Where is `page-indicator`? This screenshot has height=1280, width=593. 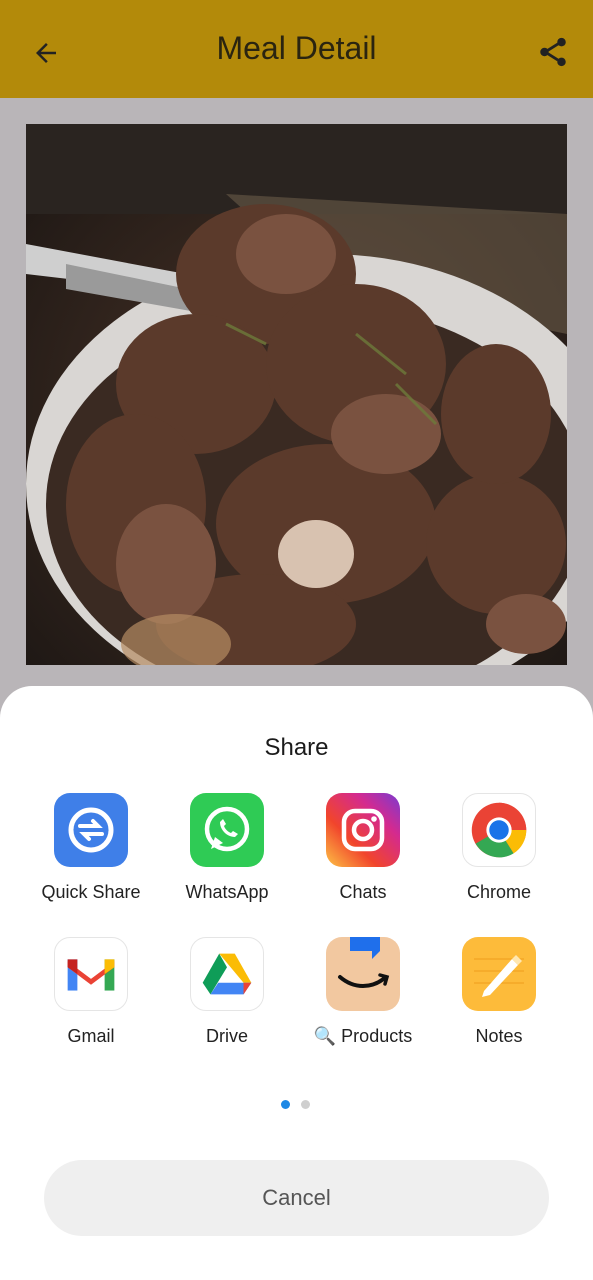
page-indicator is located at coordinates (301, 1105).